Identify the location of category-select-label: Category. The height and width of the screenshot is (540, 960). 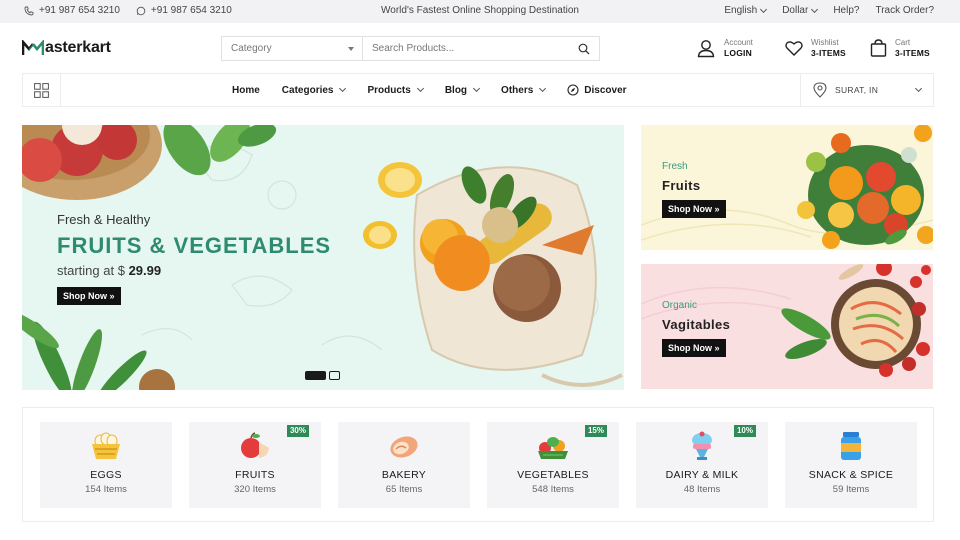
(251, 48).